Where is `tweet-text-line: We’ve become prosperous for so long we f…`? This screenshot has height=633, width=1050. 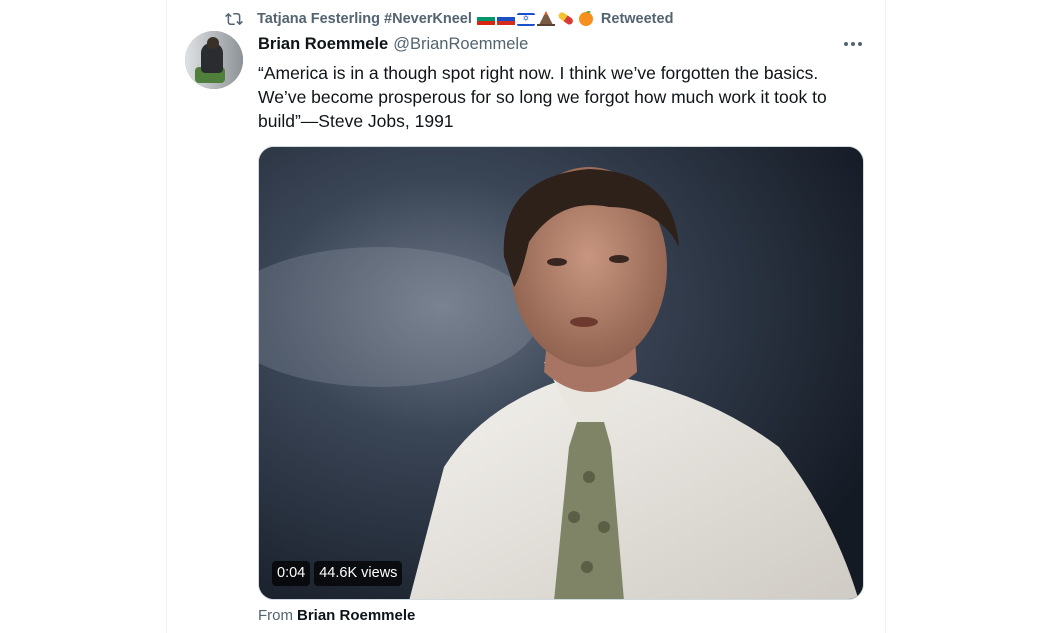
tweet-text-line: We’ve become prosperous for so long we f… is located at coordinates (542, 97).